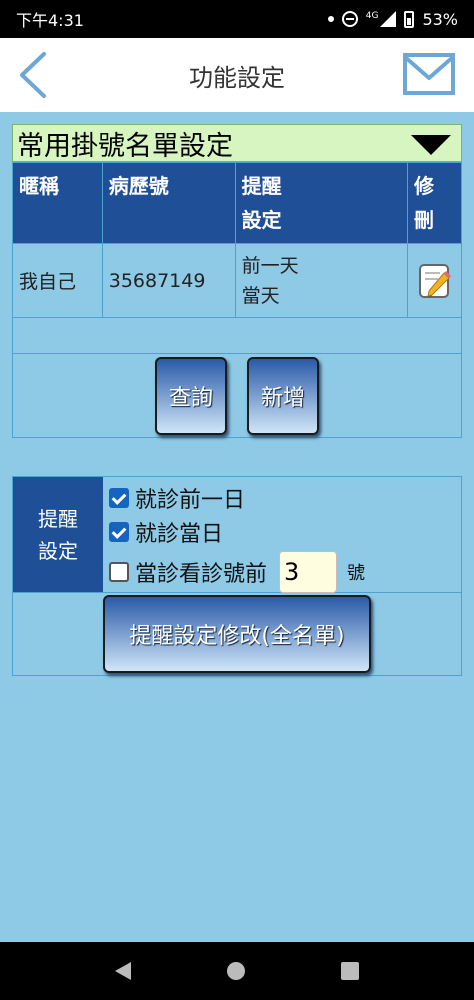 The image size is (474, 1000). Describe the element at coordinates (321, 280) in the screenshot. I see `cell-reminder: 前一天 當天` at that location.